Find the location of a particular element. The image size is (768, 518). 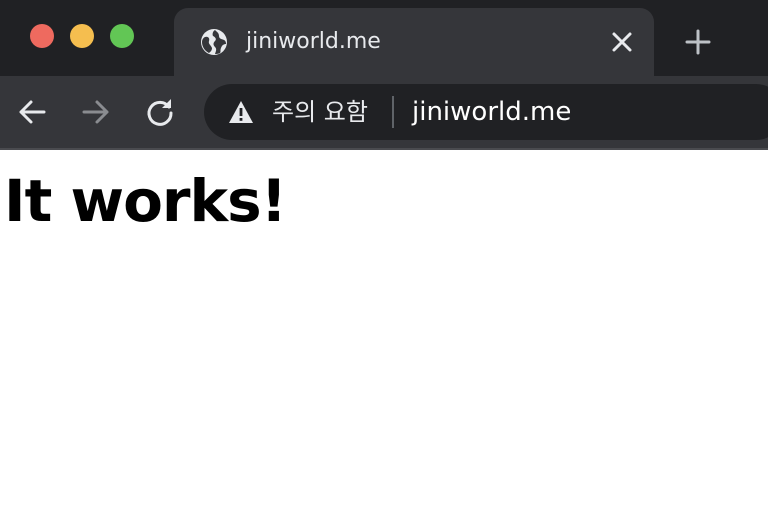

active-tab: jiniworld.me is located at coordinates (414, 42).